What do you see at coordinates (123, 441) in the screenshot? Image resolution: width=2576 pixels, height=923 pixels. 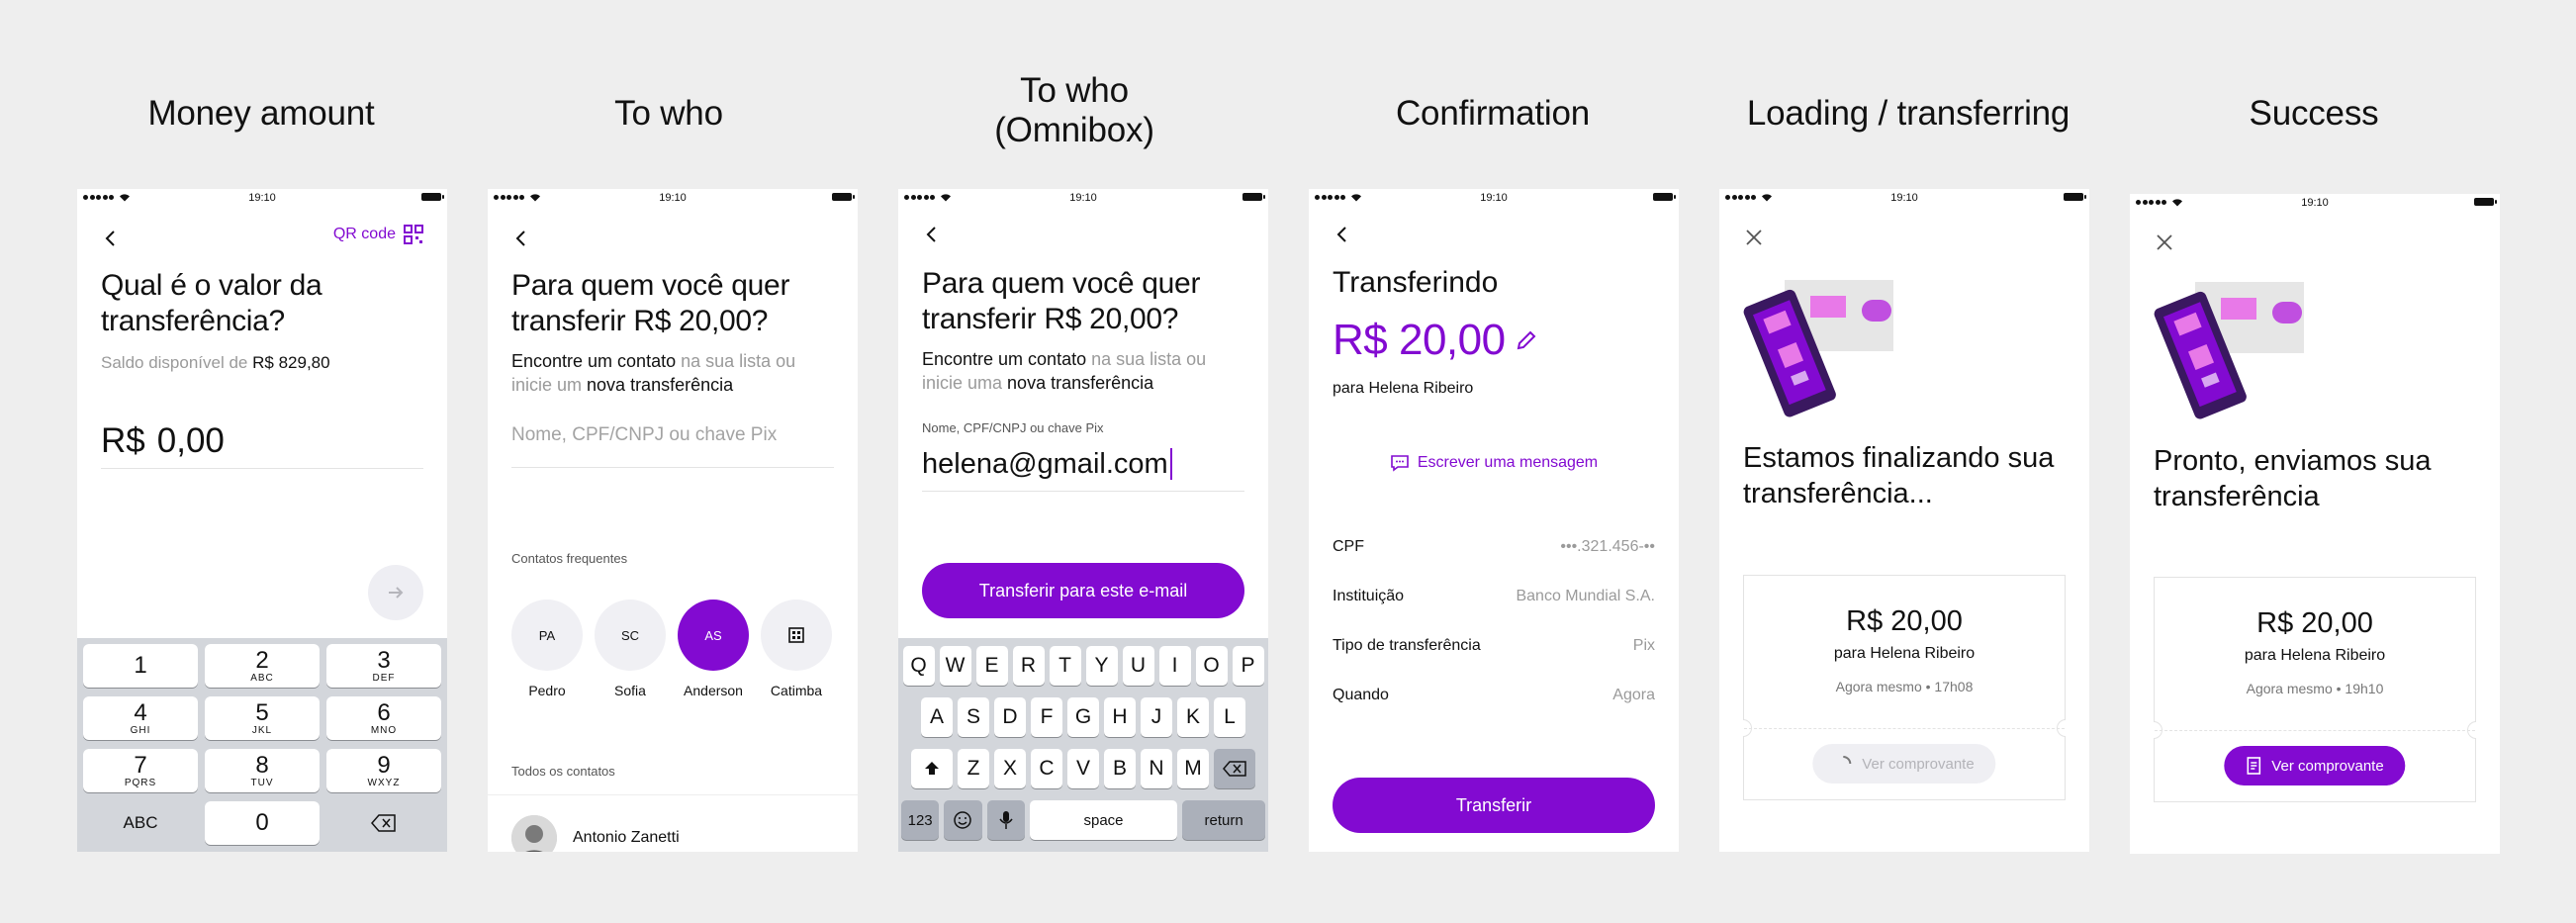 I see `currency-symbol: R$` at bounding box center [123, 441].